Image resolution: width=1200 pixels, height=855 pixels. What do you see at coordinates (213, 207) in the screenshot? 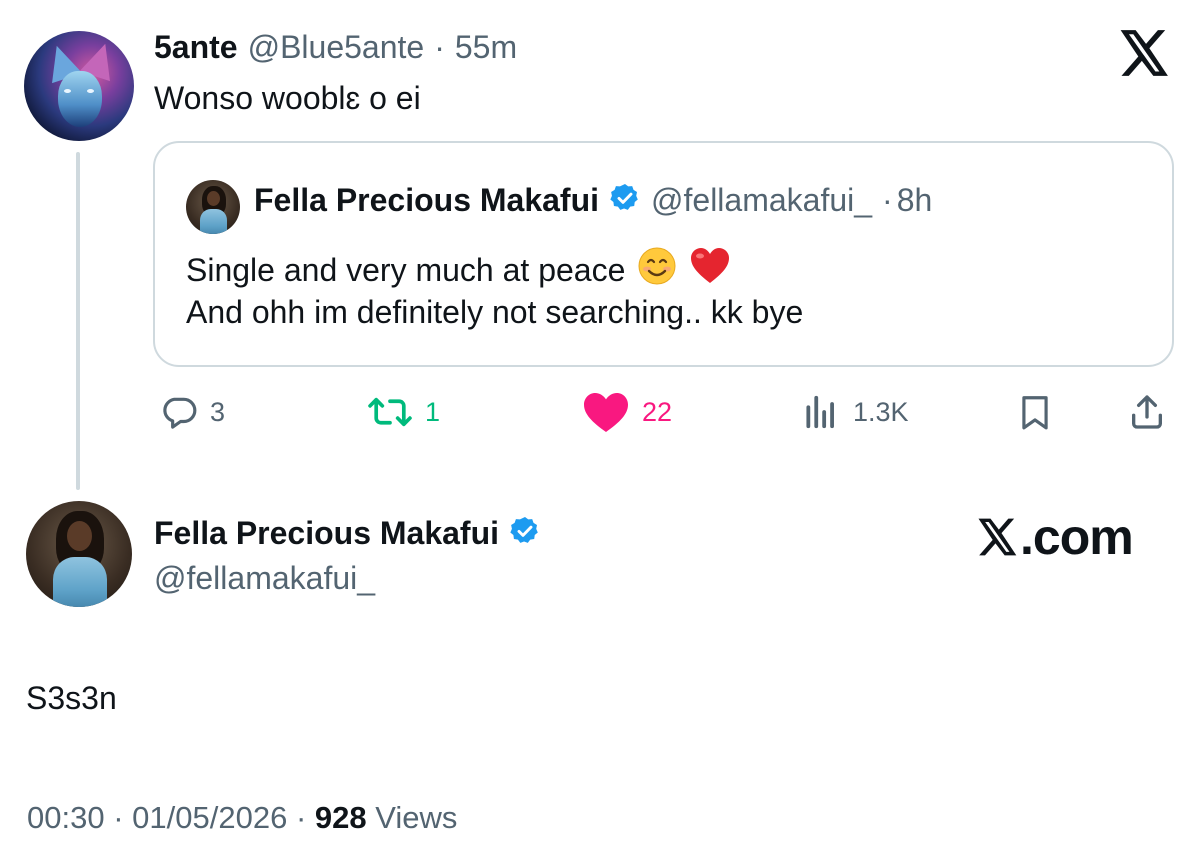
I see `quoted-author-avatar` at bounding box center [213, 207].